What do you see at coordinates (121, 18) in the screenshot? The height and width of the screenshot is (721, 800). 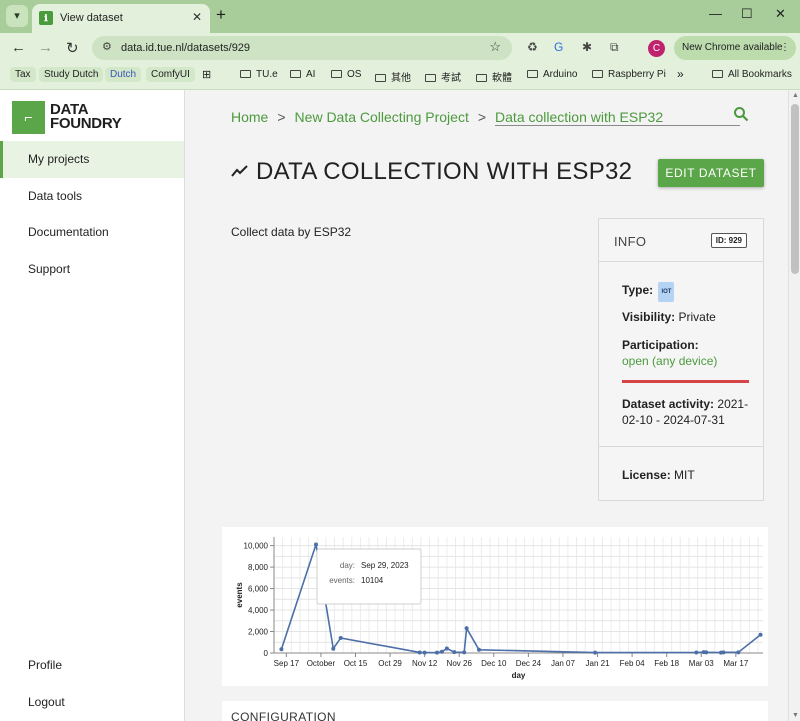 I see `browser-tab-active: ℹ View dataset ✕` at bounding box center [121, 18].